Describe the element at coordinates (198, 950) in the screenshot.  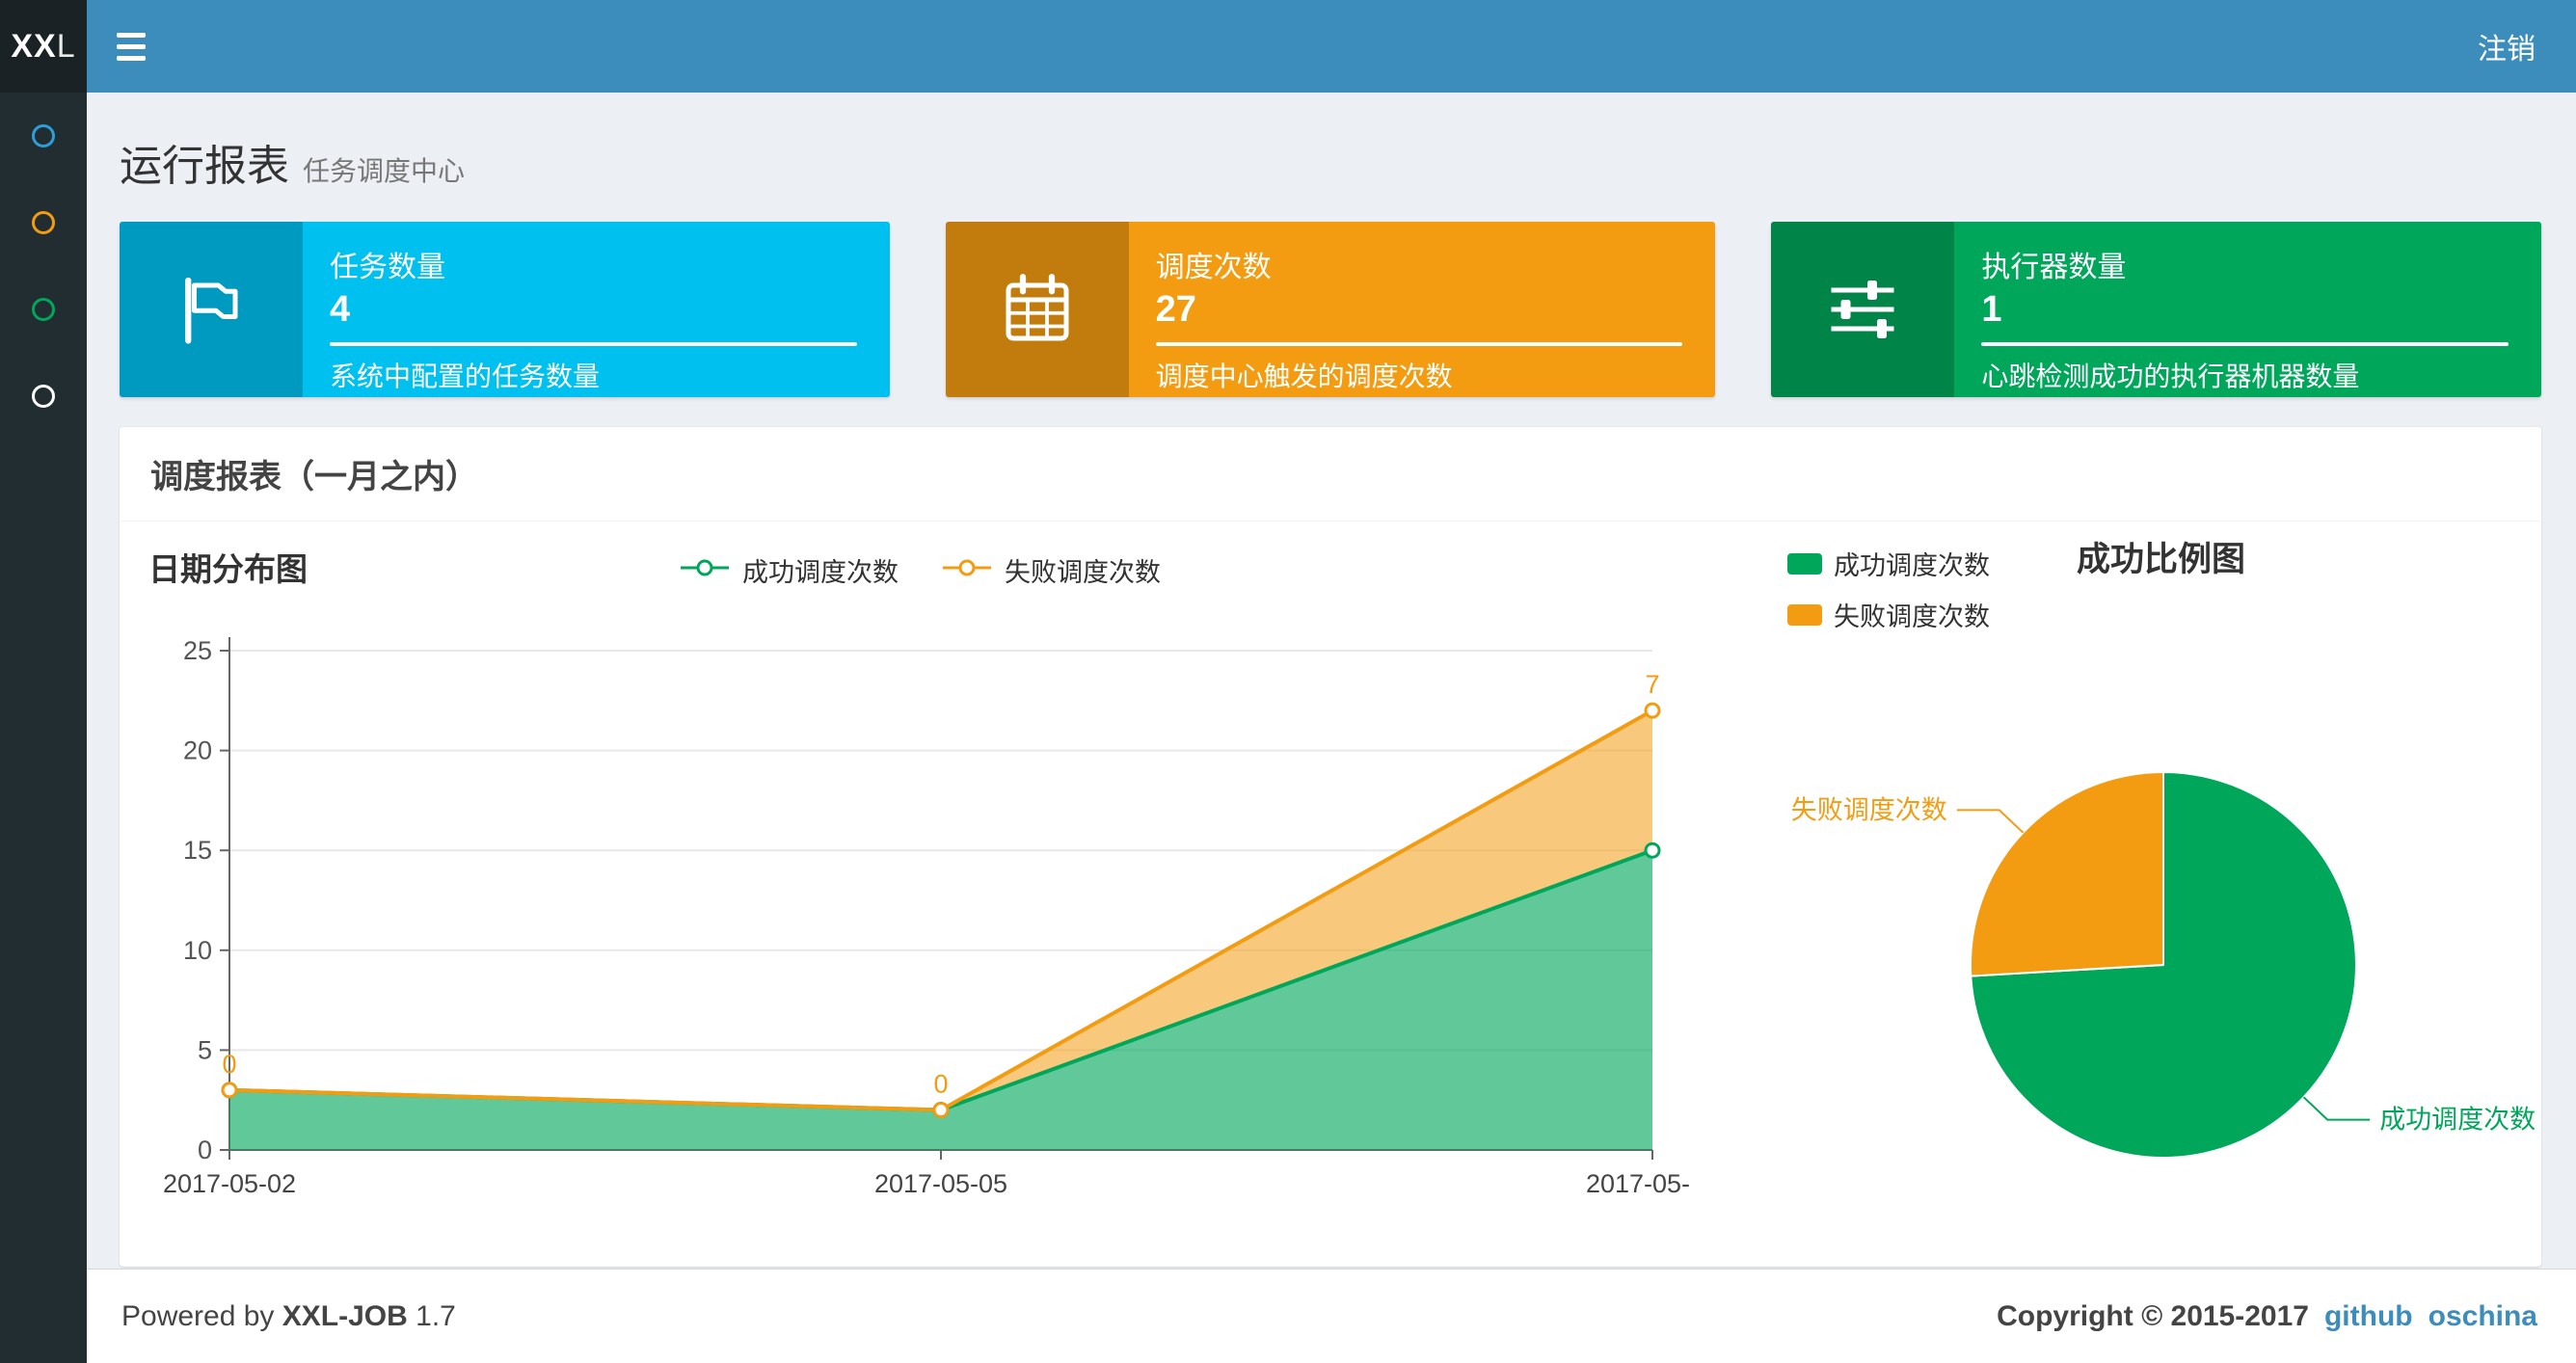
I see `svg-text: 10` at that location.